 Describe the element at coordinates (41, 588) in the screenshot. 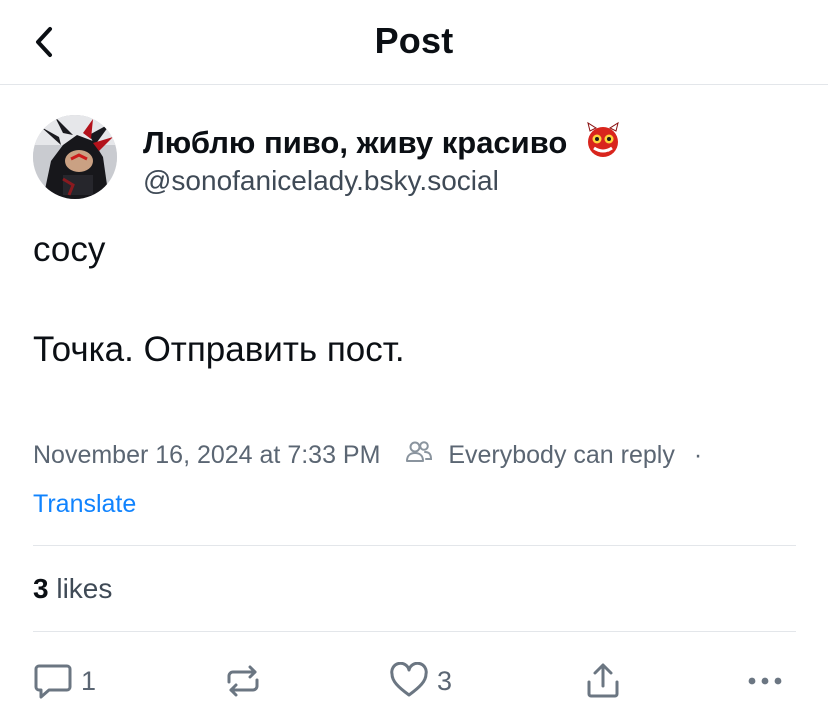

I see `likes-number: 3` at that location.